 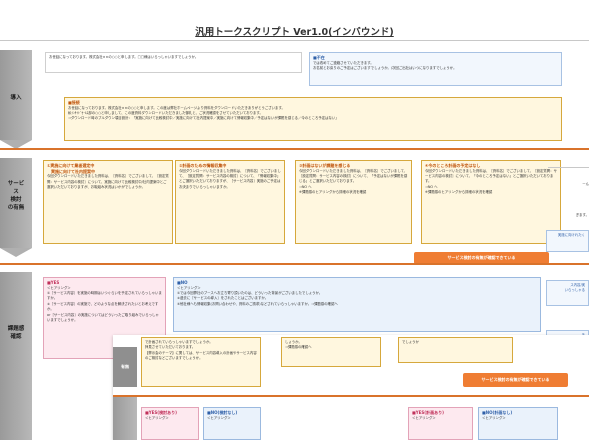 What do you see at coordinates (298, 345) in the screenshot?
I see `overlay-mid-text: しょうか。 ⇒課題感の確認へ` at bounding box center [298, 345].